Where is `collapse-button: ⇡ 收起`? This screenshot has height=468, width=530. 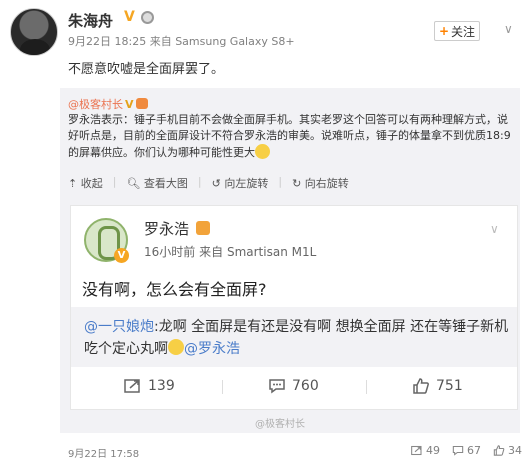
collapse-button: ⇡ 收起 is located at coordinates (85, 183).